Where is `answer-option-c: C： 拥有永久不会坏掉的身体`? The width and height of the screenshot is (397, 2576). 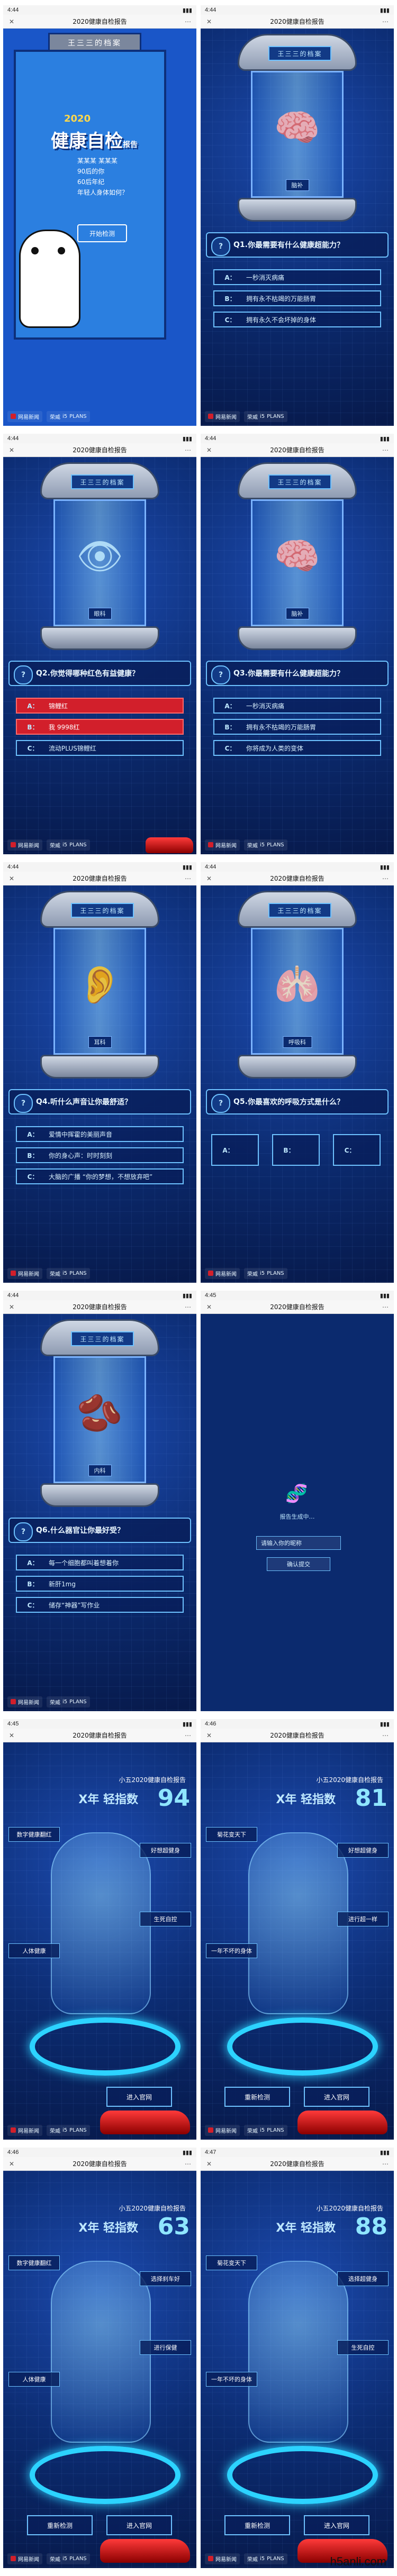
answer-option-c: C： 拥有永久不会坏掉的身体 is located at coordinates (297, 319).